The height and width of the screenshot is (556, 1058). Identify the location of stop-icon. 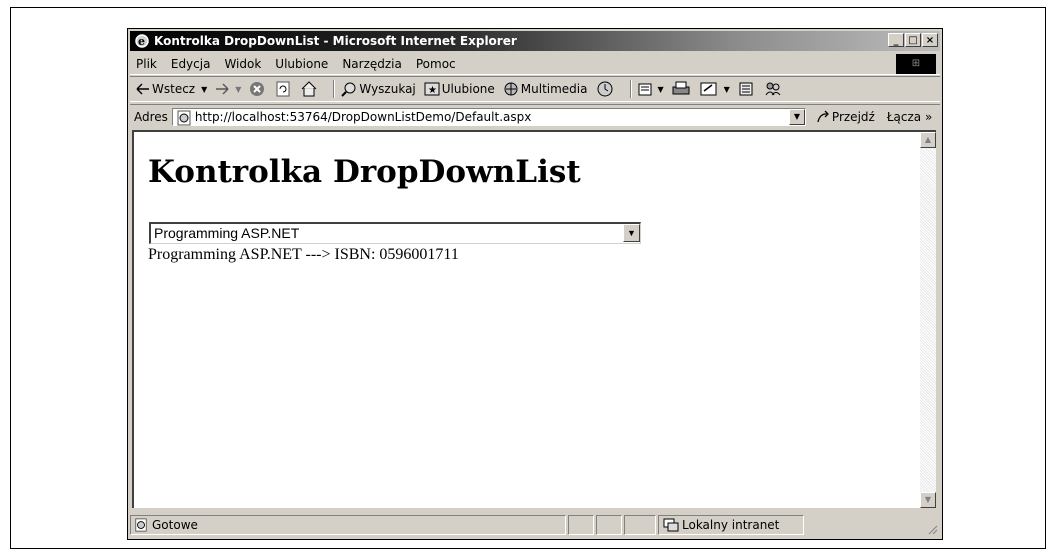
(257, 89).